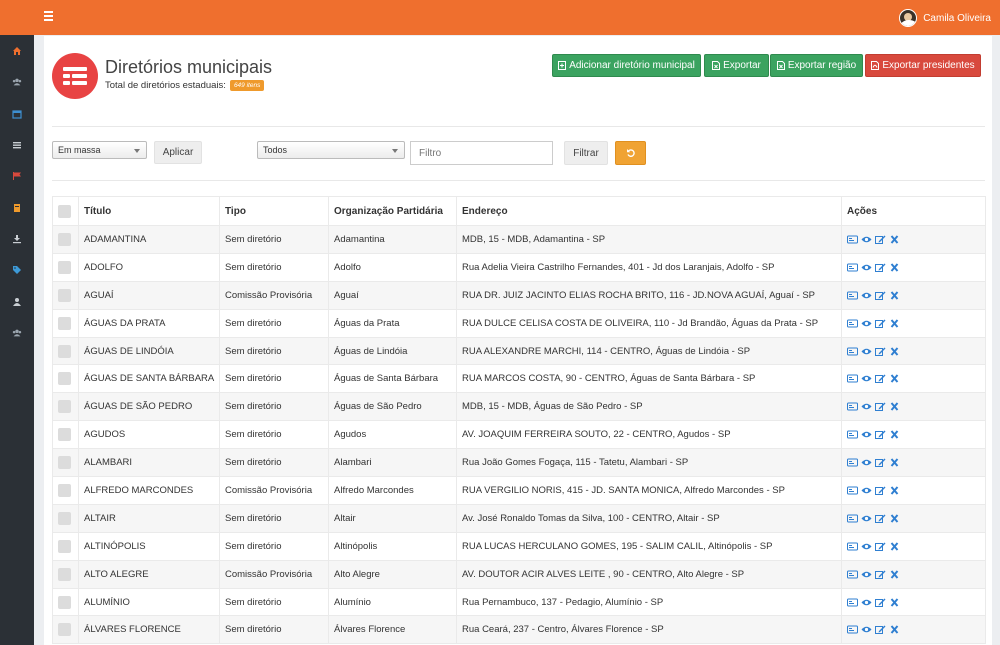 The height and width of the screenshot is (645, 1000). What do you see at coordinates (17, 176) in the screenshot?
I see `sidebar-item-flag` at bounding box center [17, 176].